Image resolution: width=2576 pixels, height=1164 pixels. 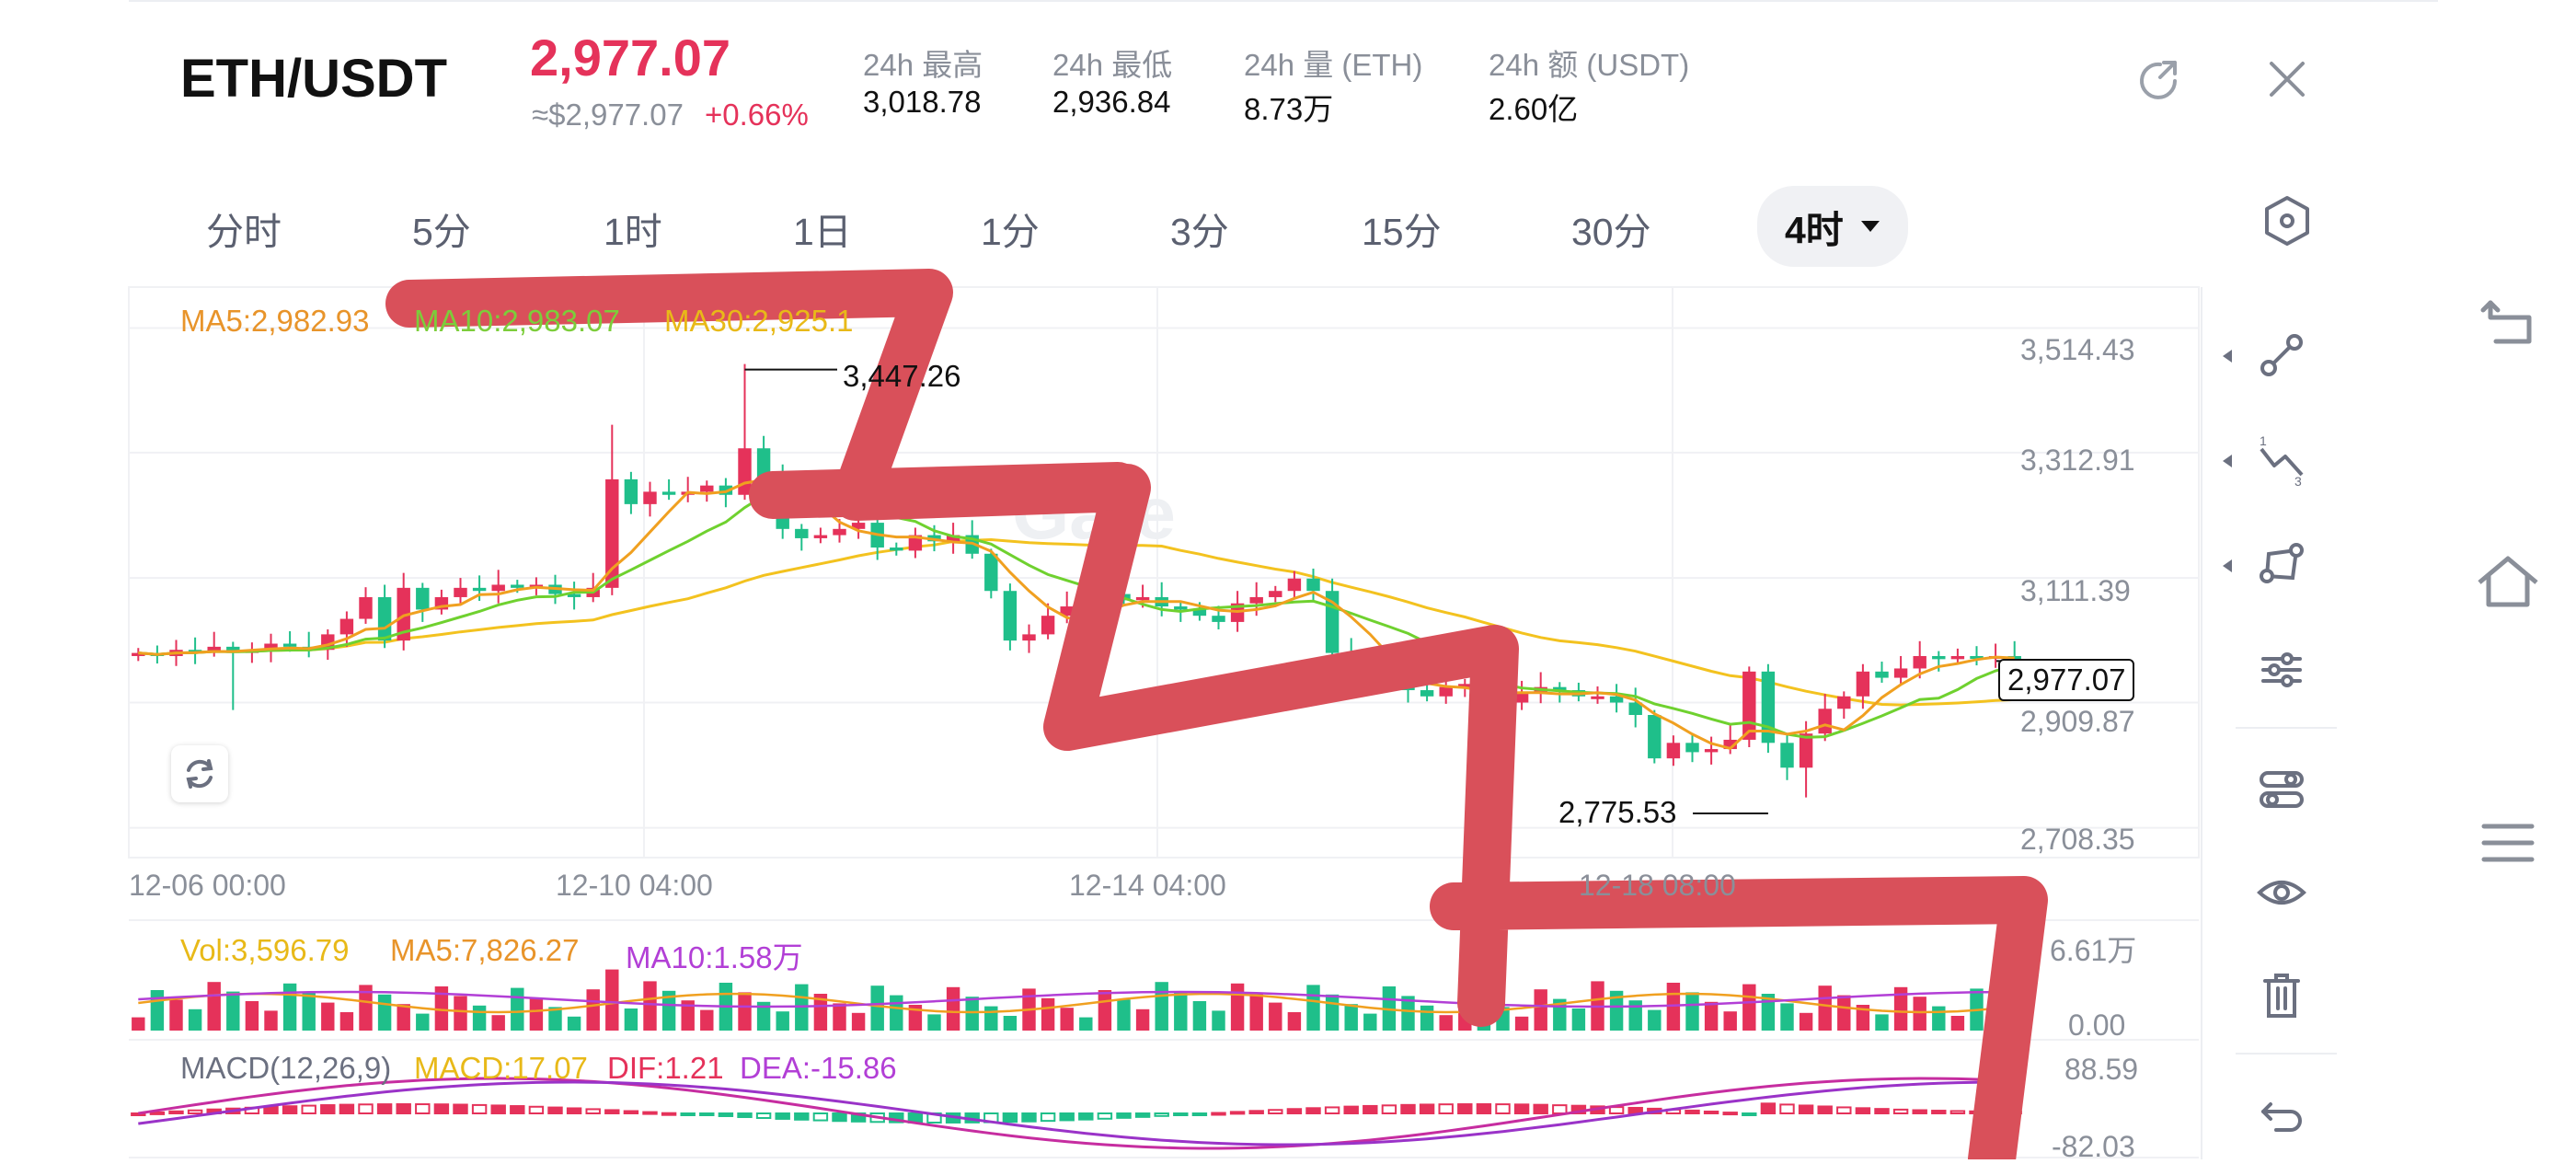 What do you see at coordinates (1147, 885) in the screenshot?
I see `time-axis-label: 12-14 04:00` at bounding box center [1147, 885].